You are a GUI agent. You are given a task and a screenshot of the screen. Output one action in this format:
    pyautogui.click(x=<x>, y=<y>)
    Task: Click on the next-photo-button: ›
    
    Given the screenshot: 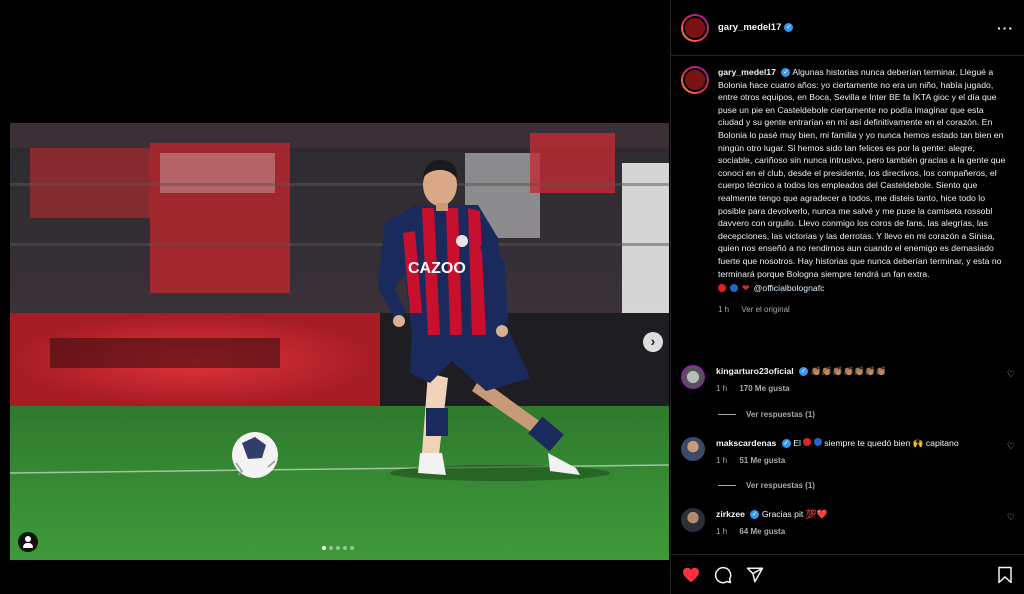 What is the action you would take?
    pyautogui.click(x=653, y=342)
    